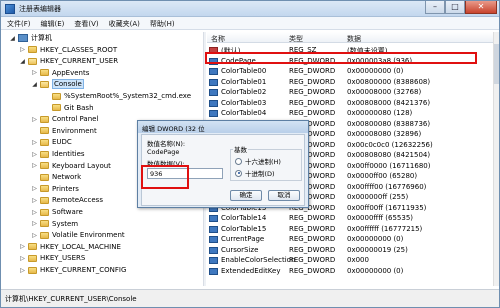 The image size is (500, 308). I want to click on value-name: ExtendedEditKey, so click(251, 270).